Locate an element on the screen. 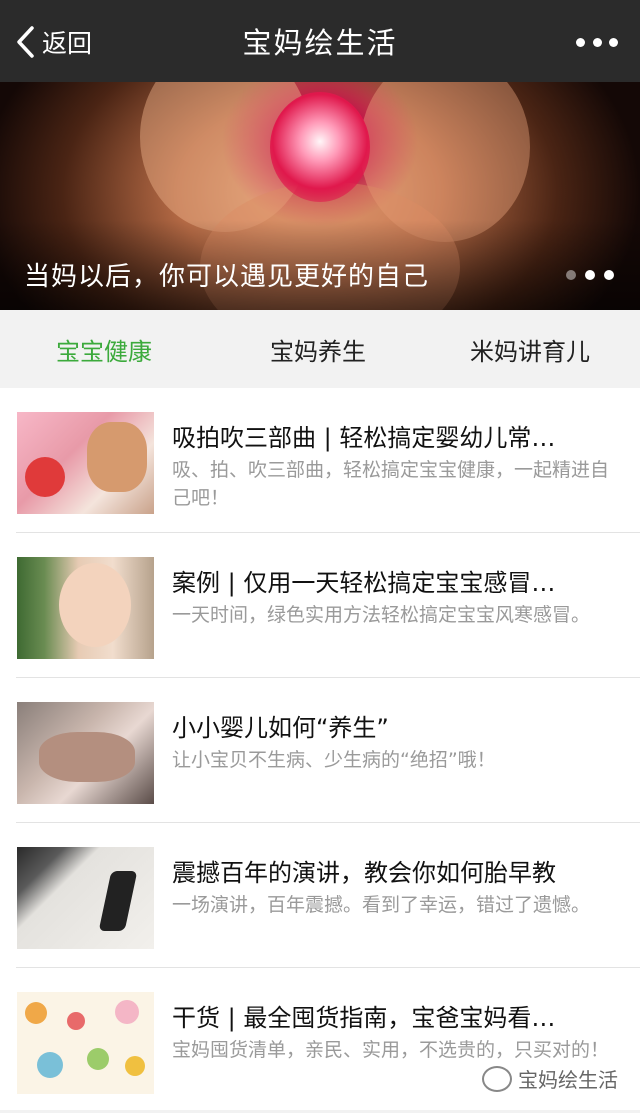  account-watermark: 宝妈绘生活 is located at coordinates (550, 1078).